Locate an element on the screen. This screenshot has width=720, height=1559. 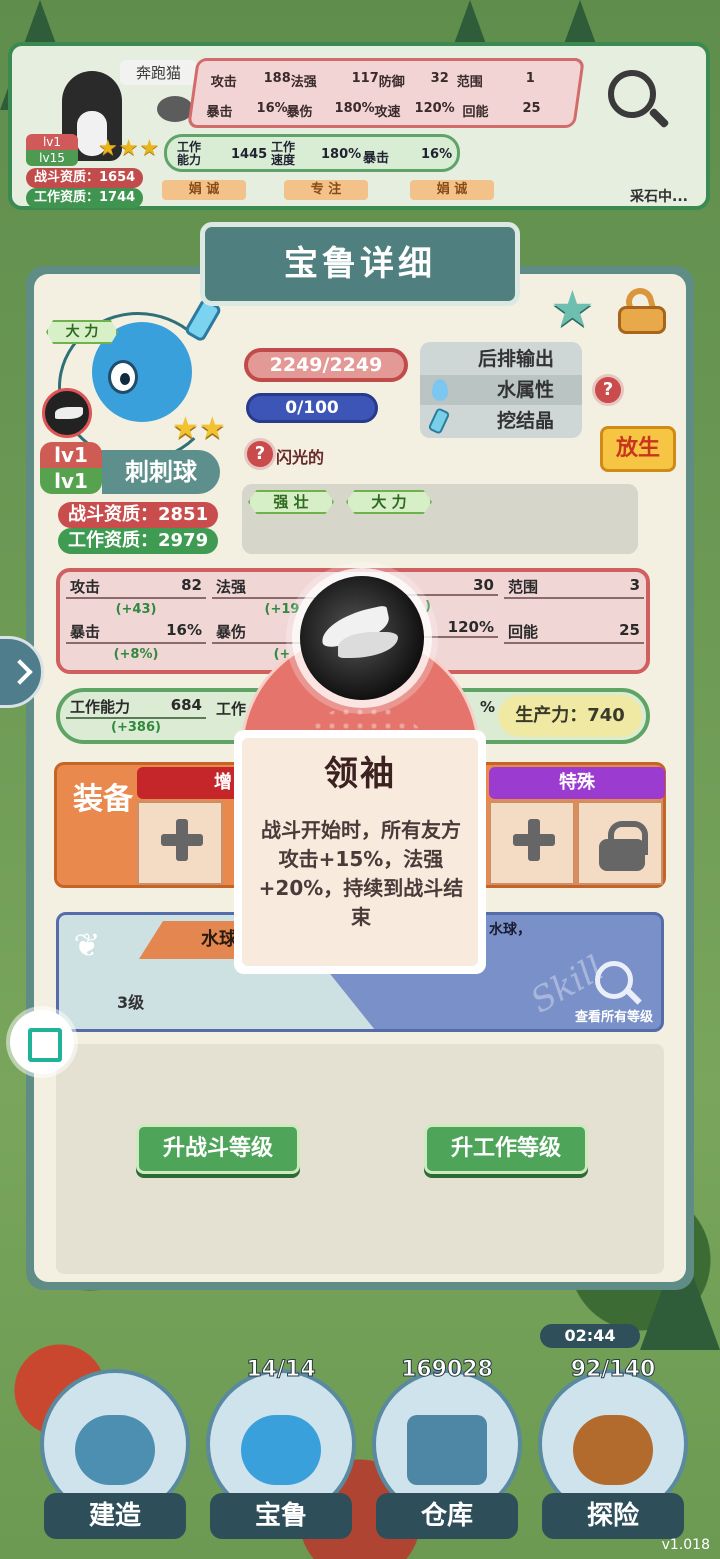
skill-popup: 领袖 战斗开始时，所有友方攻击+15%，法强+20%，持续到战斗结束 is located at coordinates (360, 767).